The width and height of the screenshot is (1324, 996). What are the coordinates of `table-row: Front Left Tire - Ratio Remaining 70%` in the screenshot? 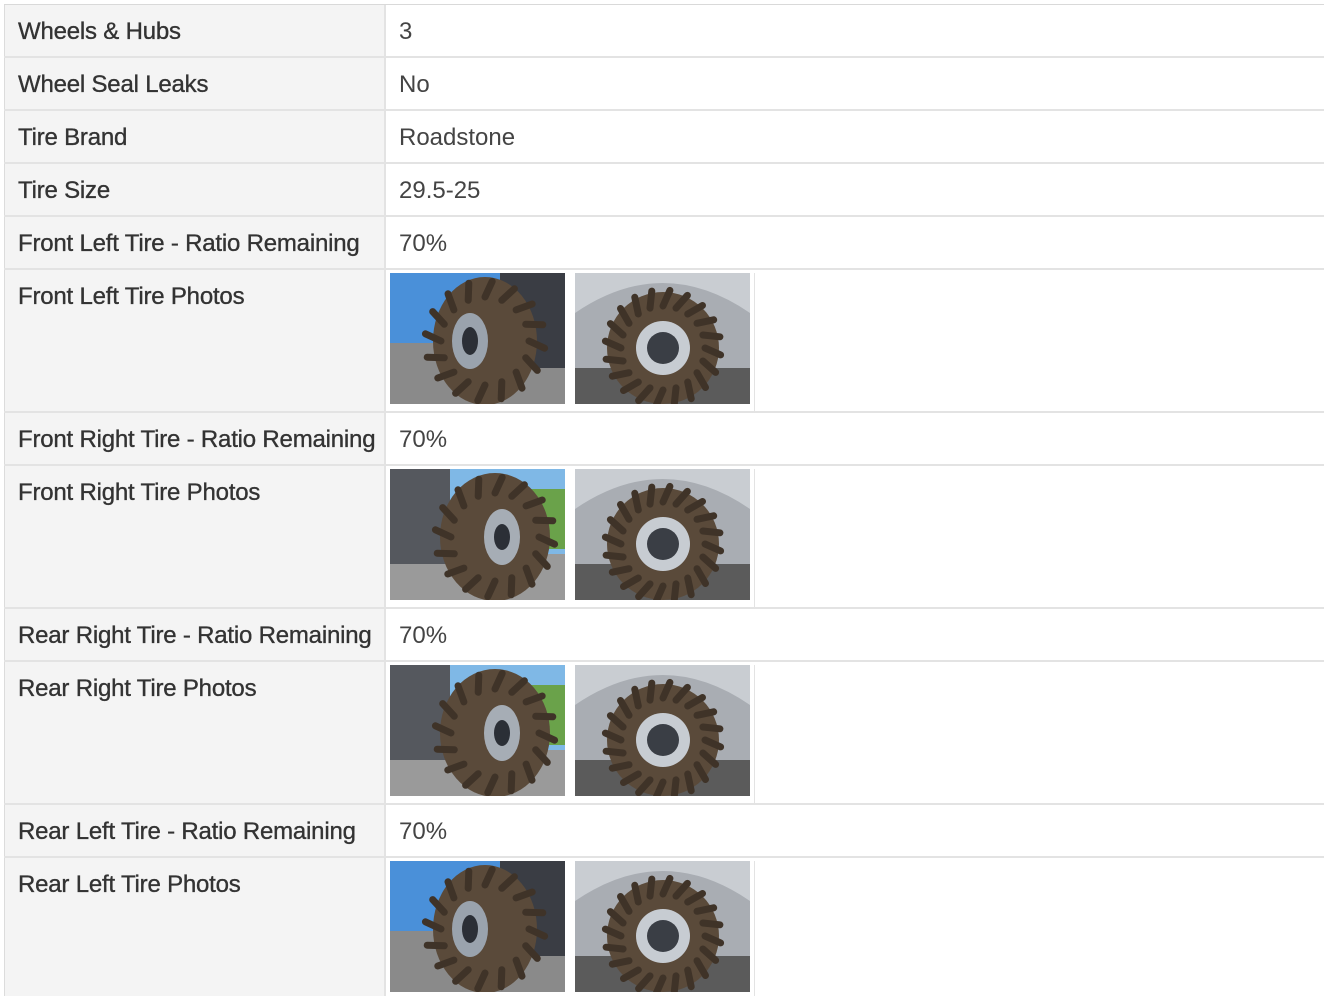 It's located at (664, 243).